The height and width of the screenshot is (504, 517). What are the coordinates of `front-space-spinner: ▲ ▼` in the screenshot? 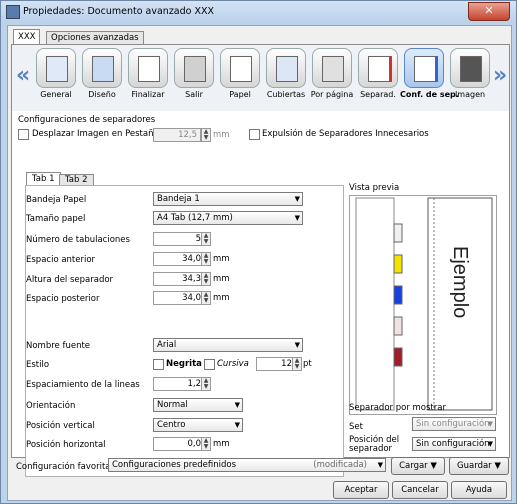 It's located at (206, 259).